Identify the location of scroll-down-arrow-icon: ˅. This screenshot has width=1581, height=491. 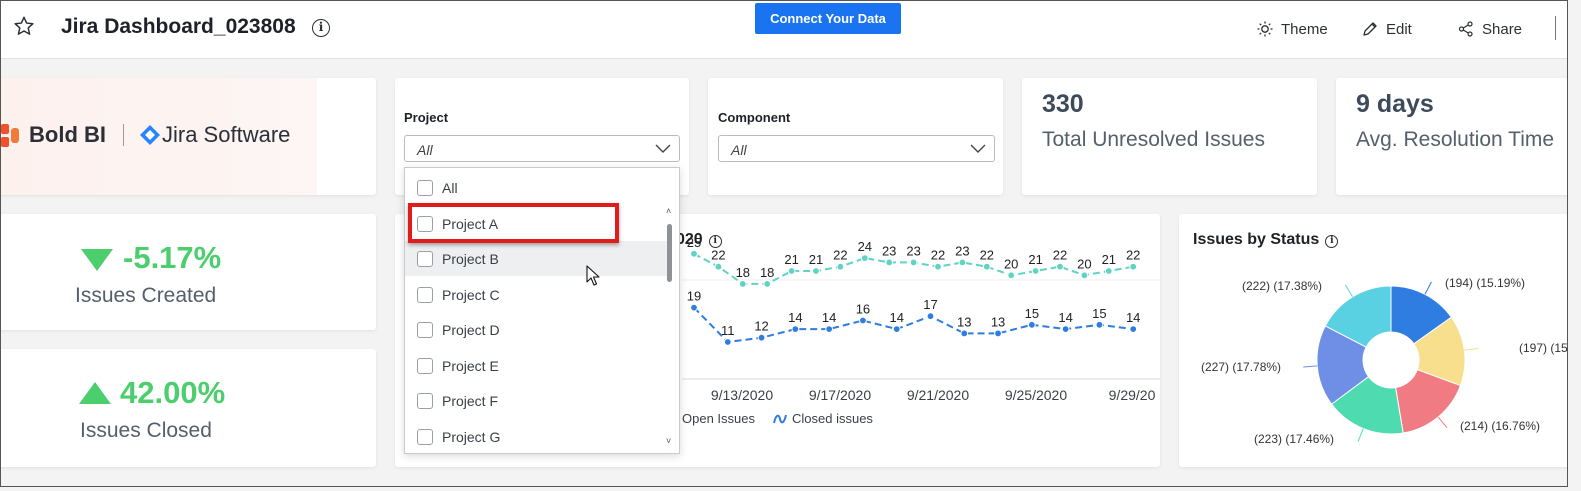
(668, 441).